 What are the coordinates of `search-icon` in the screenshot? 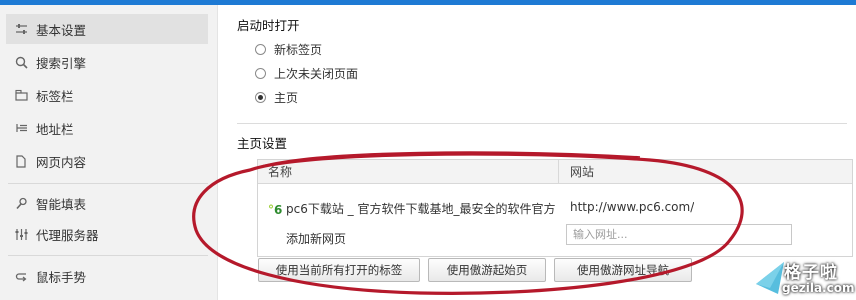 It's located at (21, 62).